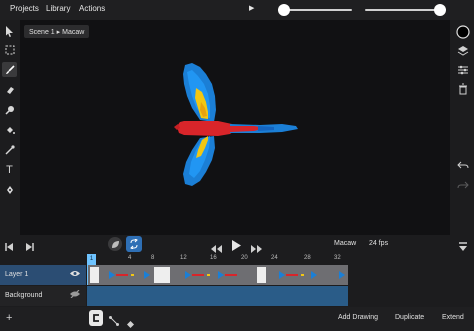  Describe the element at coordinates (24, 295) in the screenshot. I see `layer-name: Background` at that location.